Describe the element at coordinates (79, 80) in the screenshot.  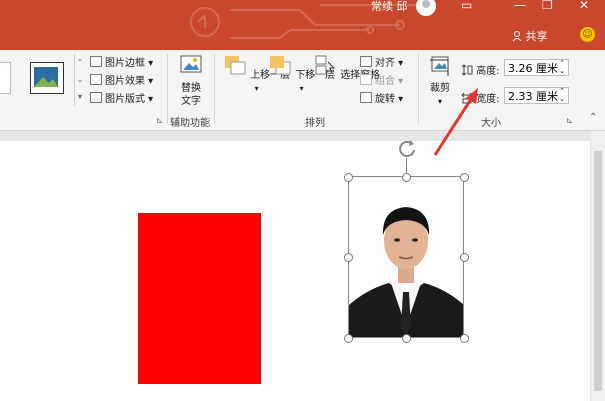
I see `gallery-scroll: ⌃ ⌄ ▾` at that location.